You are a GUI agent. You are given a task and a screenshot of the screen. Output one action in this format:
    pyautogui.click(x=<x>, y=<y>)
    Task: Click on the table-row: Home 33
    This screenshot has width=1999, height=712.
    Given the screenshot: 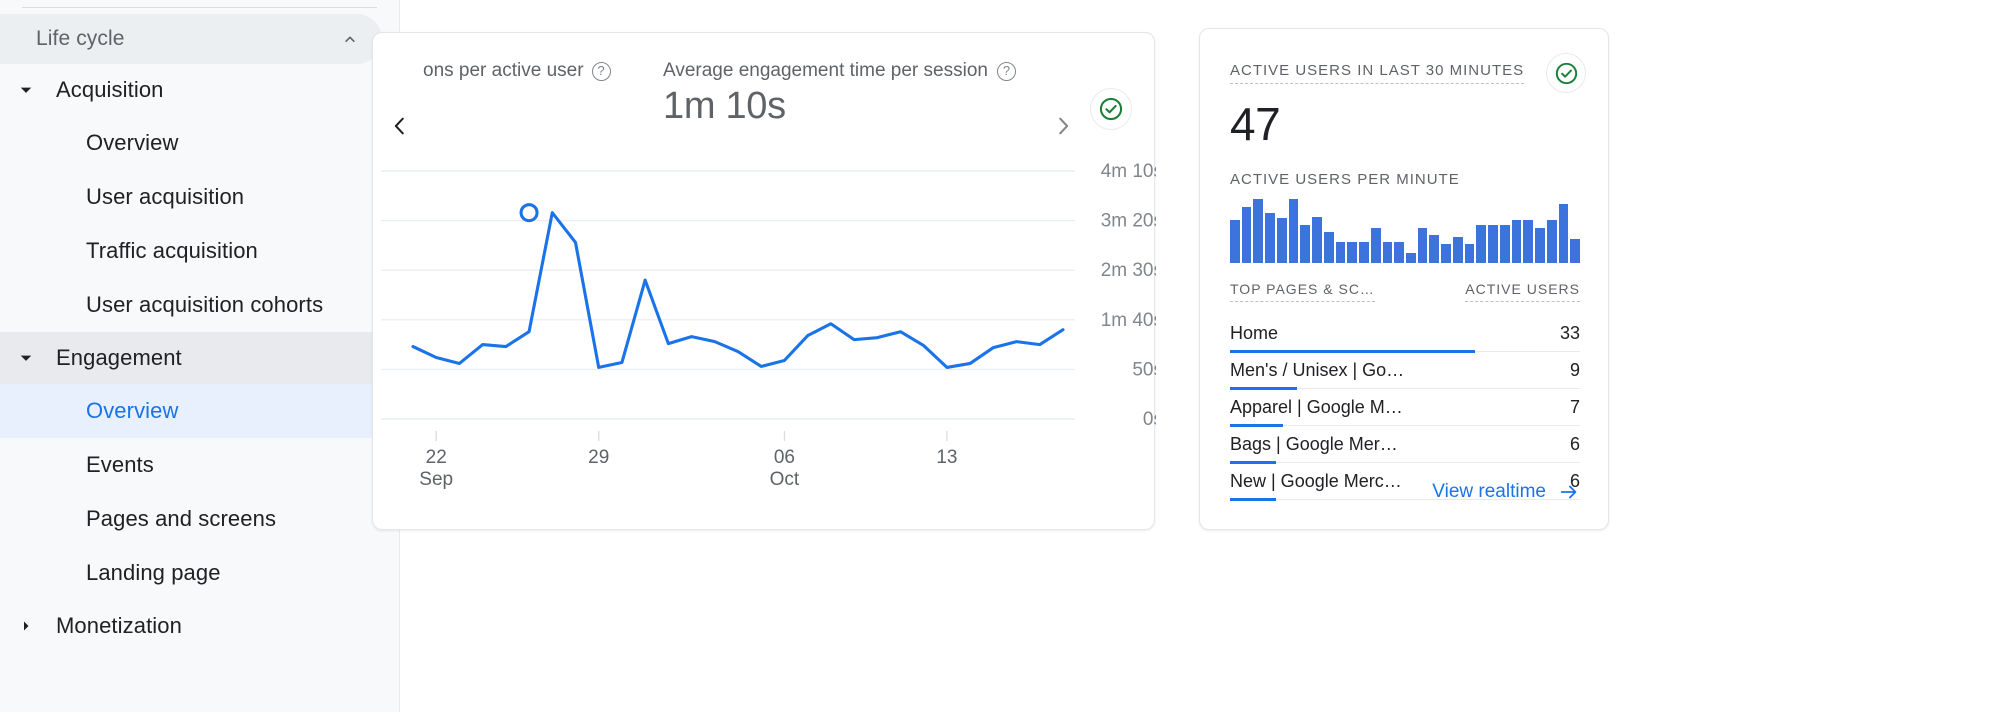 What is the action you would take?
    pyautogui.click(x=1405, y=334)
    